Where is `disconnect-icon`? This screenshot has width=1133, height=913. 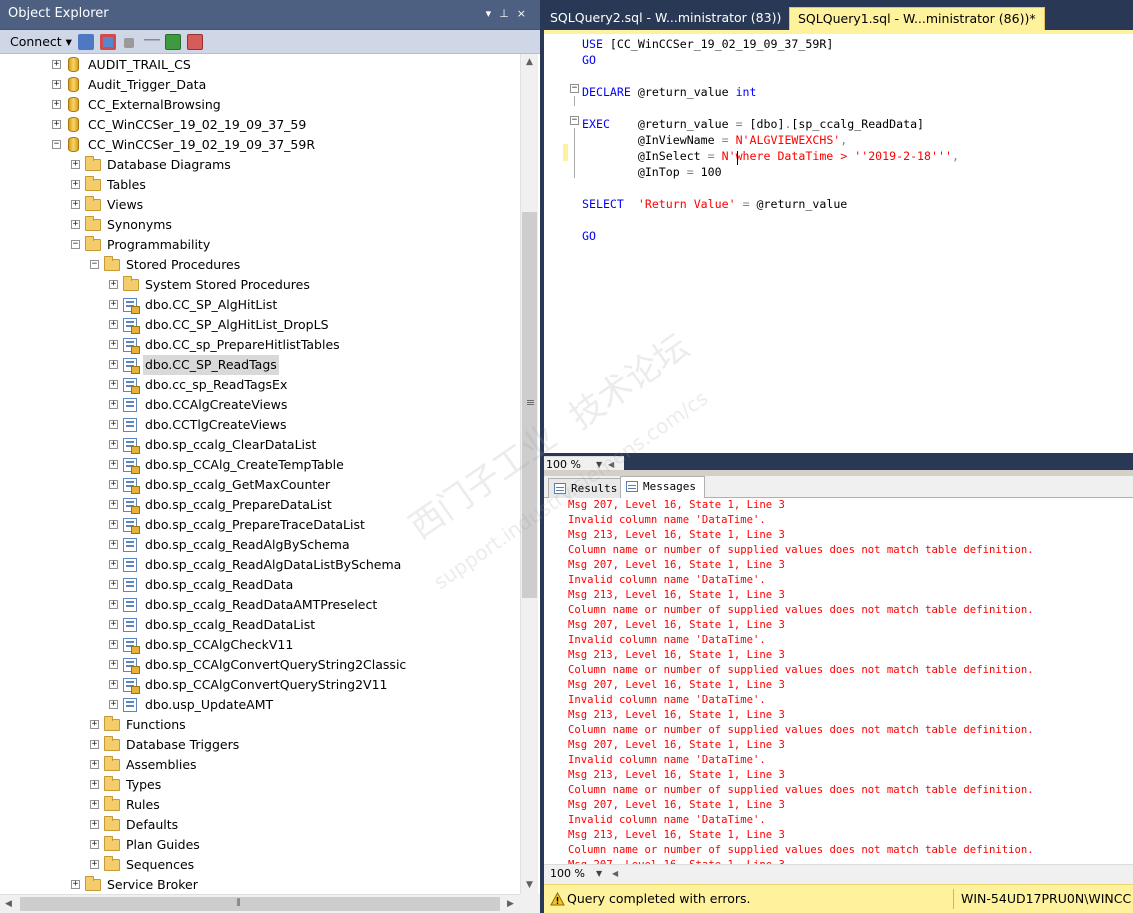 disconnect-icon is located at coordinates (108, 42).